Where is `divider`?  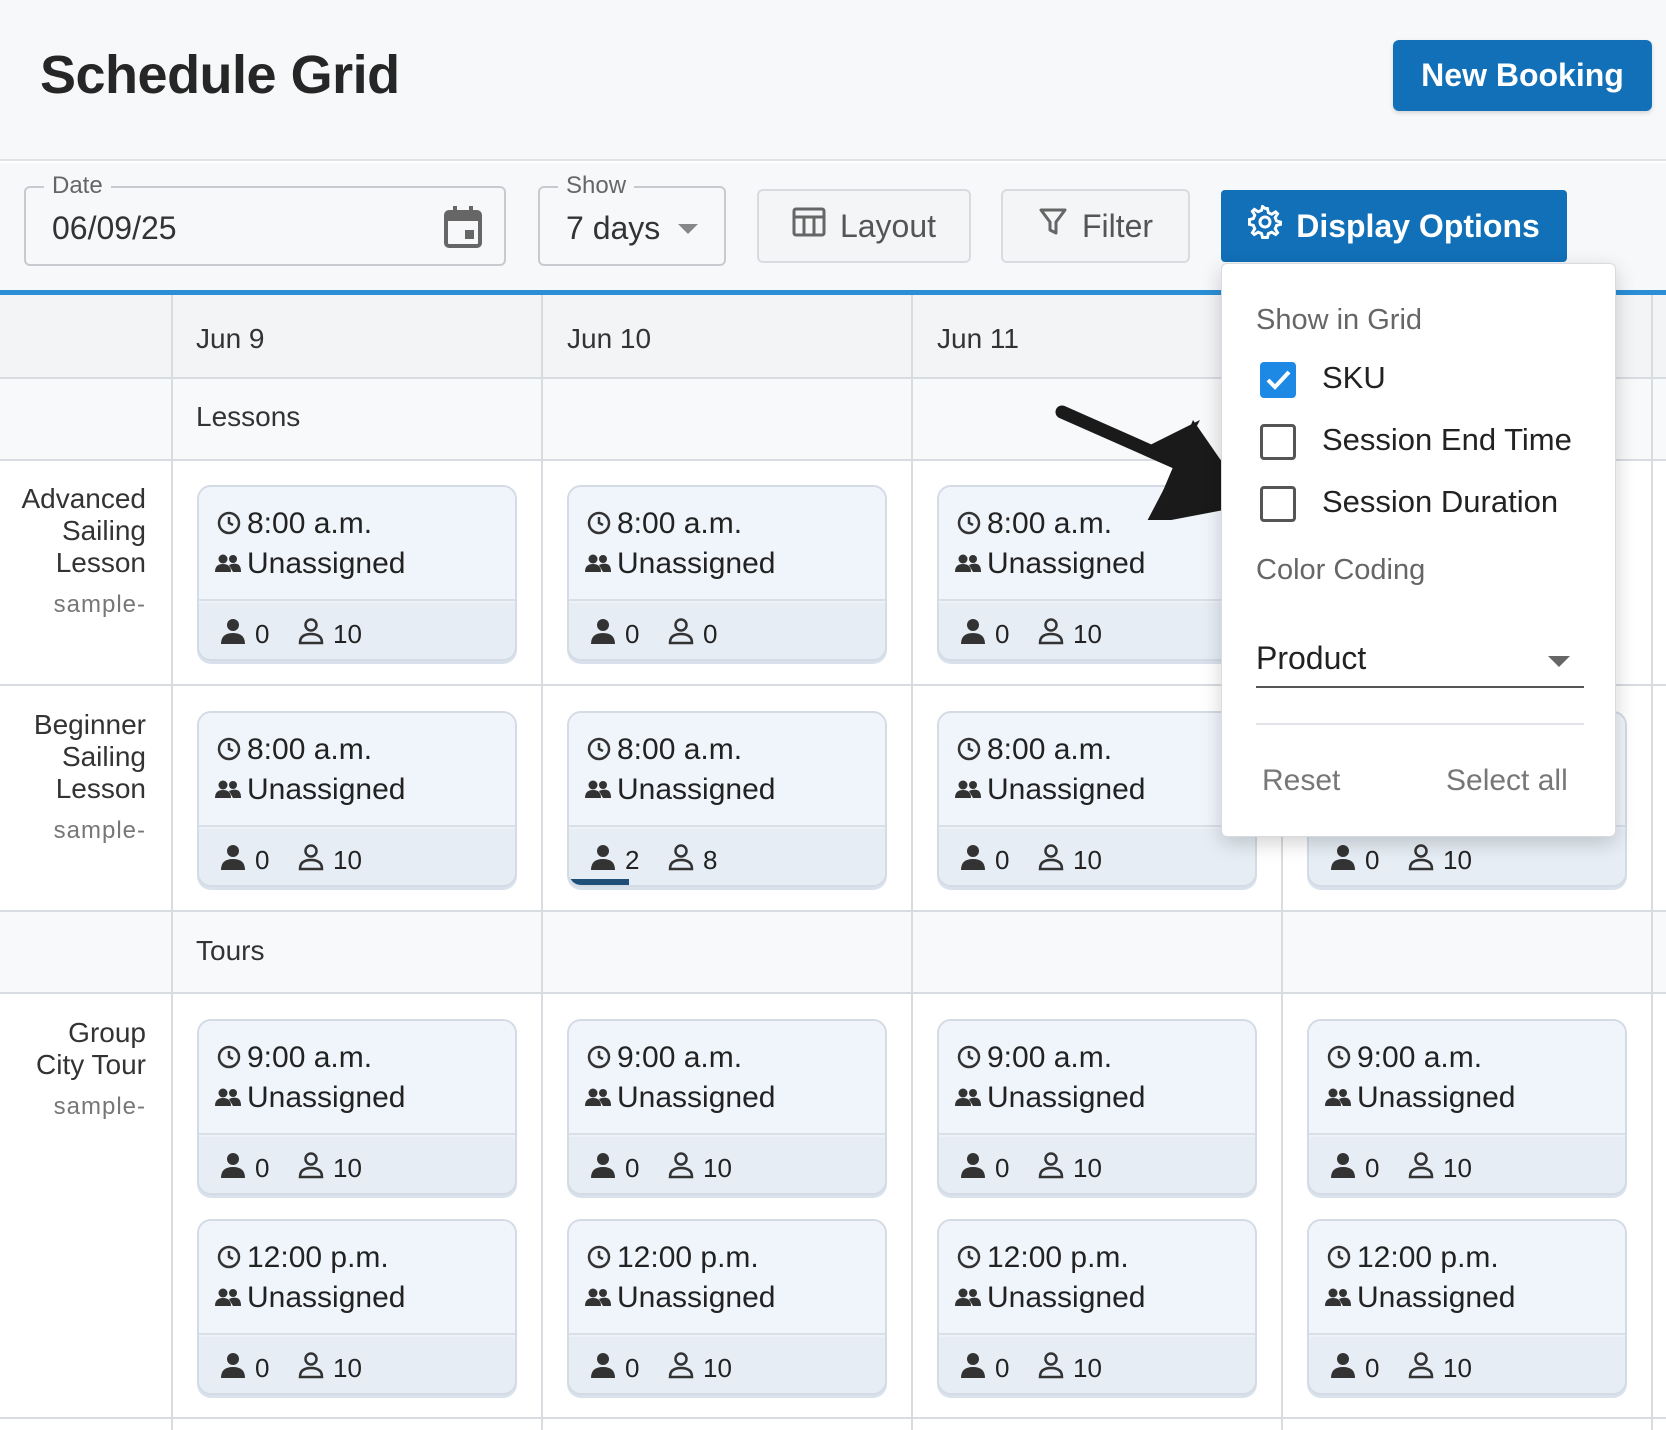
divider is located at coordinates (1420, 724).